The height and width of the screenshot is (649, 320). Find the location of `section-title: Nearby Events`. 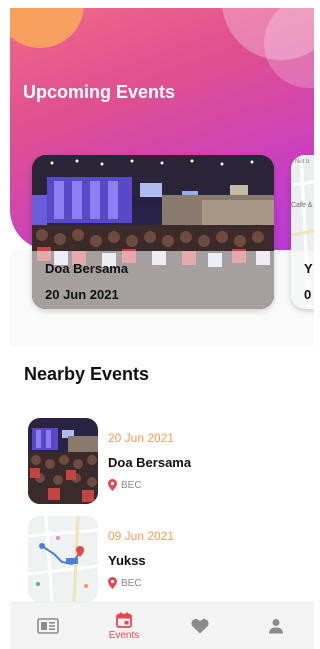

section-title: Nearby Events is located at coordinates (87, 374).